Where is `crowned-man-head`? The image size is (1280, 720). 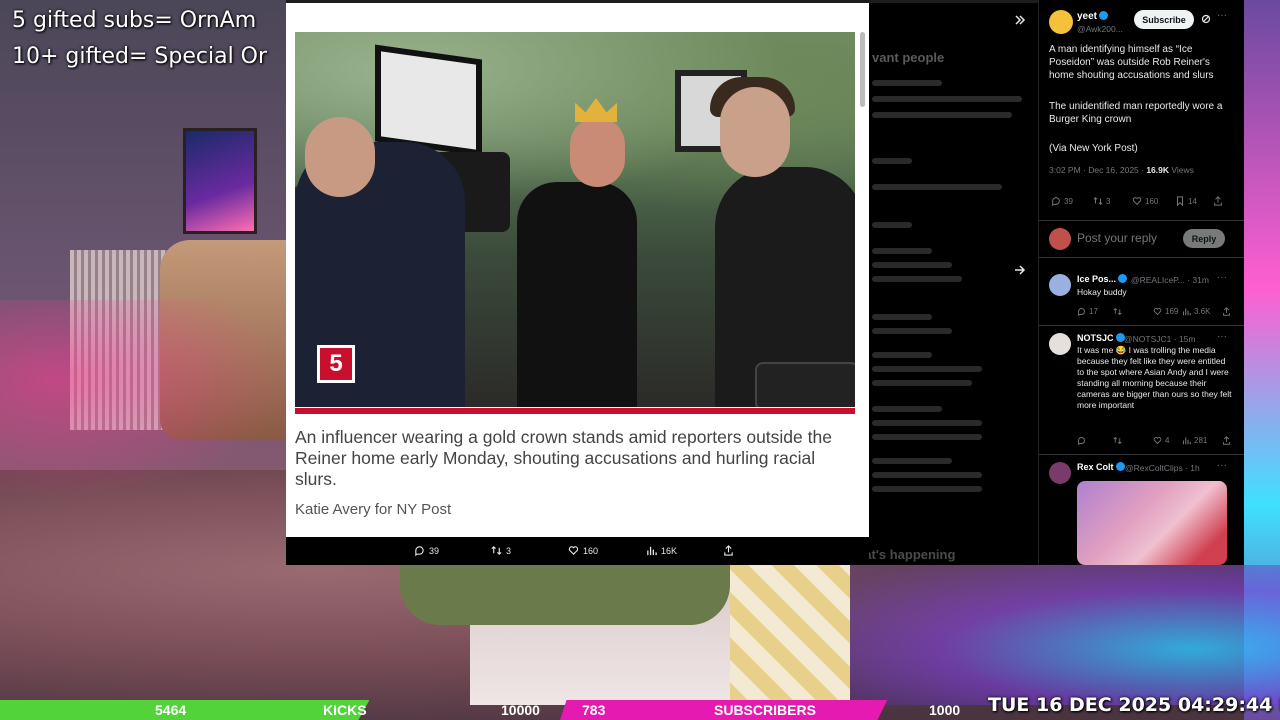
crowned-man-head is located at coordinates (597, 152).